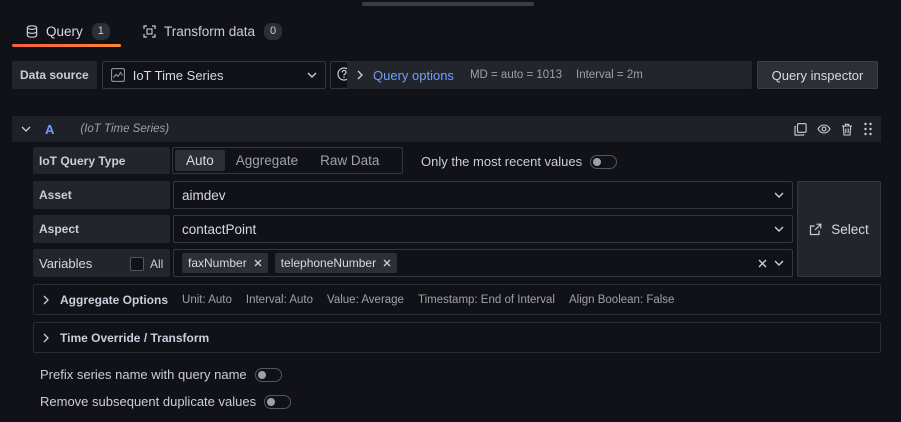  I want to click on tab-query: Query 1, so click(66, 31).